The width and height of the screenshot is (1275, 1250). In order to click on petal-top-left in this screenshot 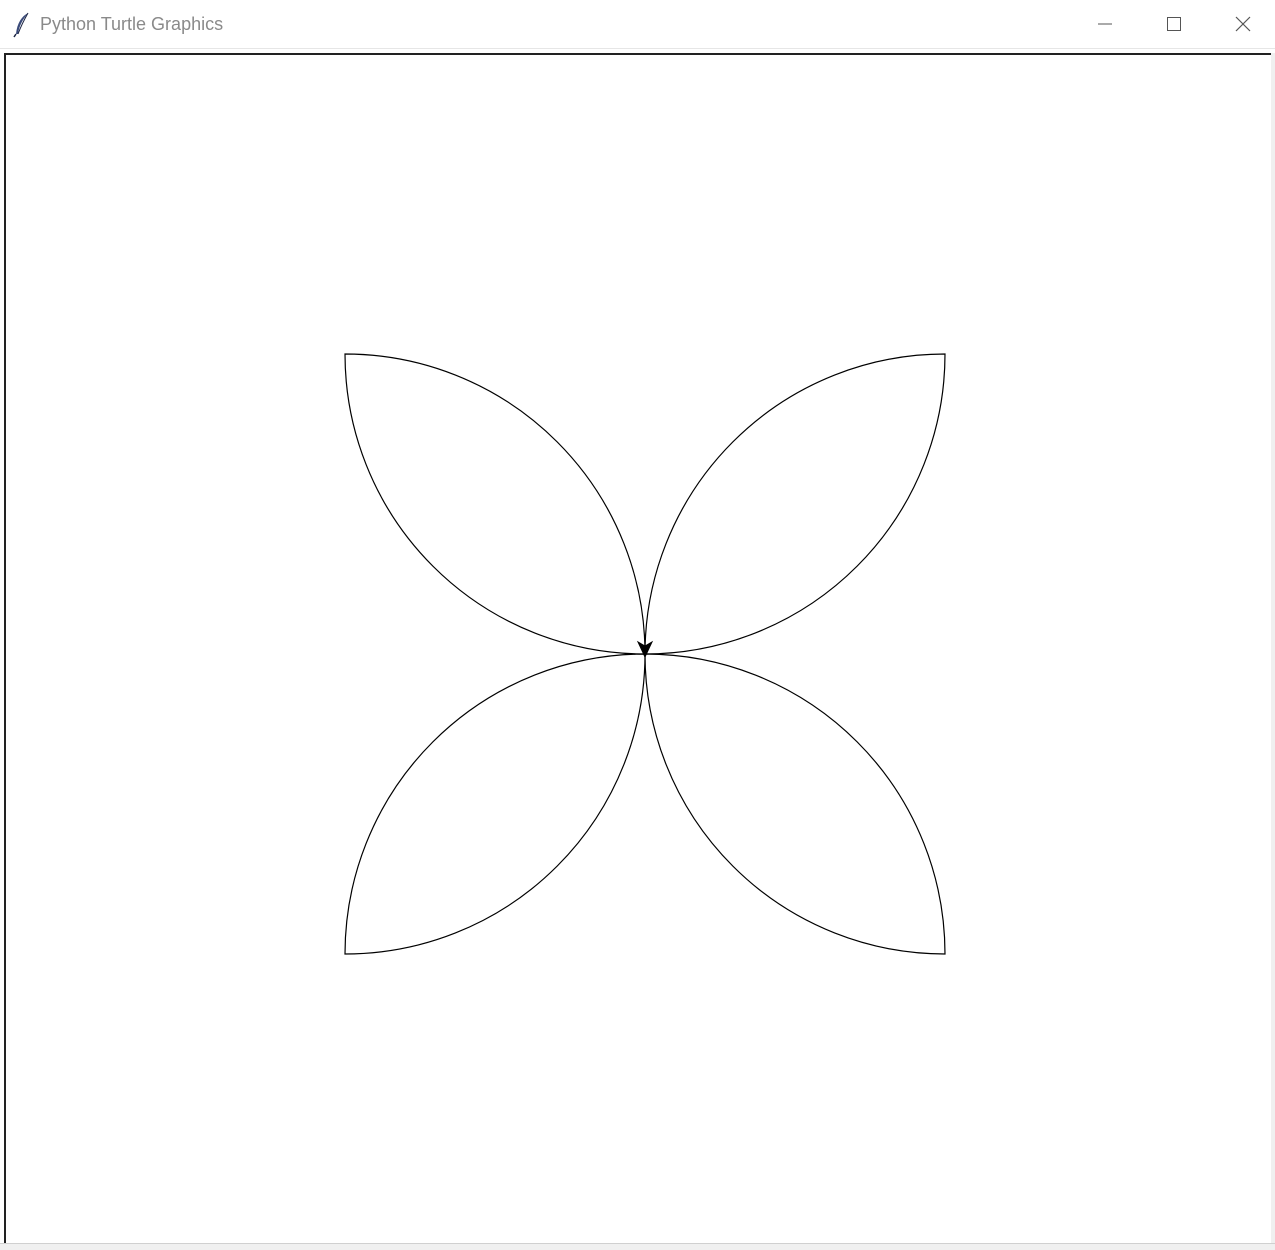, I will do `click(495, 504)`.